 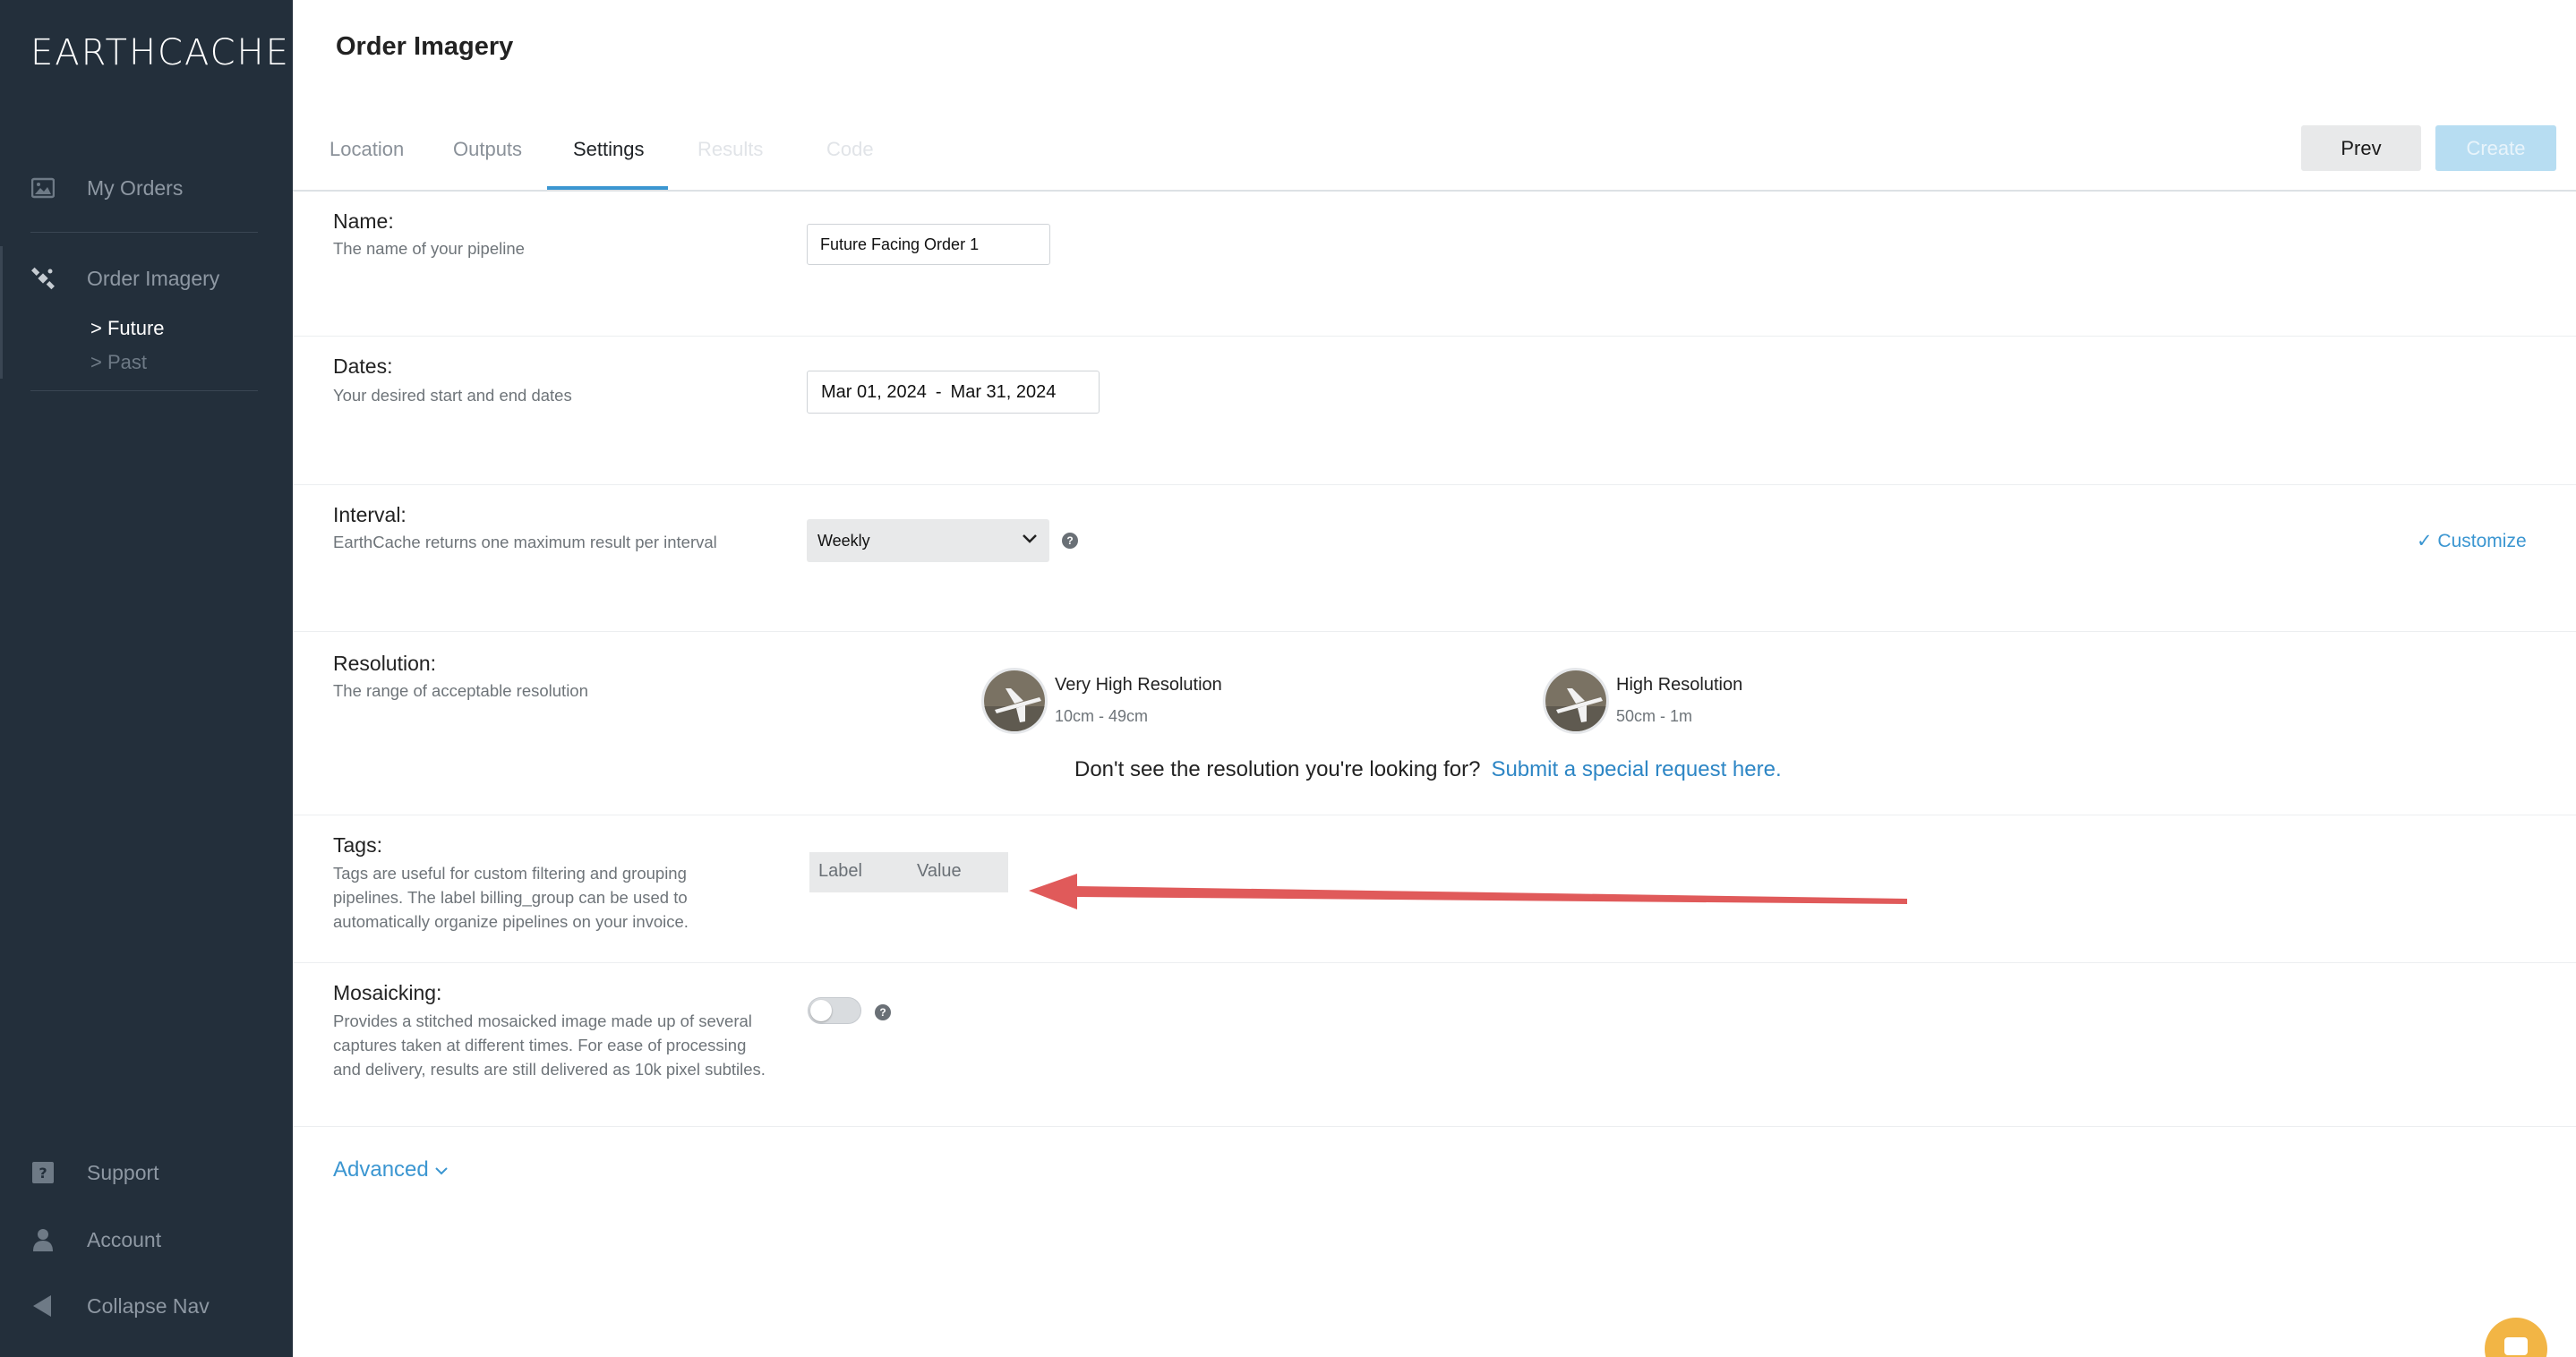 I want to click on date-range-picker: Mar 01, 2024 - Mar 31, 2024, so click(x=953, y=393).